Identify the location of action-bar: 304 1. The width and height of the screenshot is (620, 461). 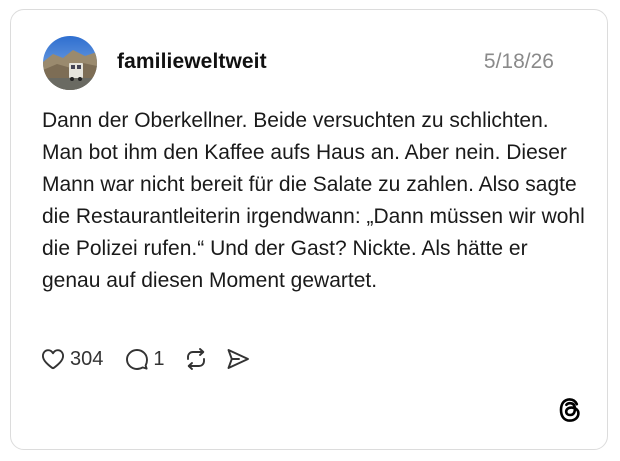
(146, 359).